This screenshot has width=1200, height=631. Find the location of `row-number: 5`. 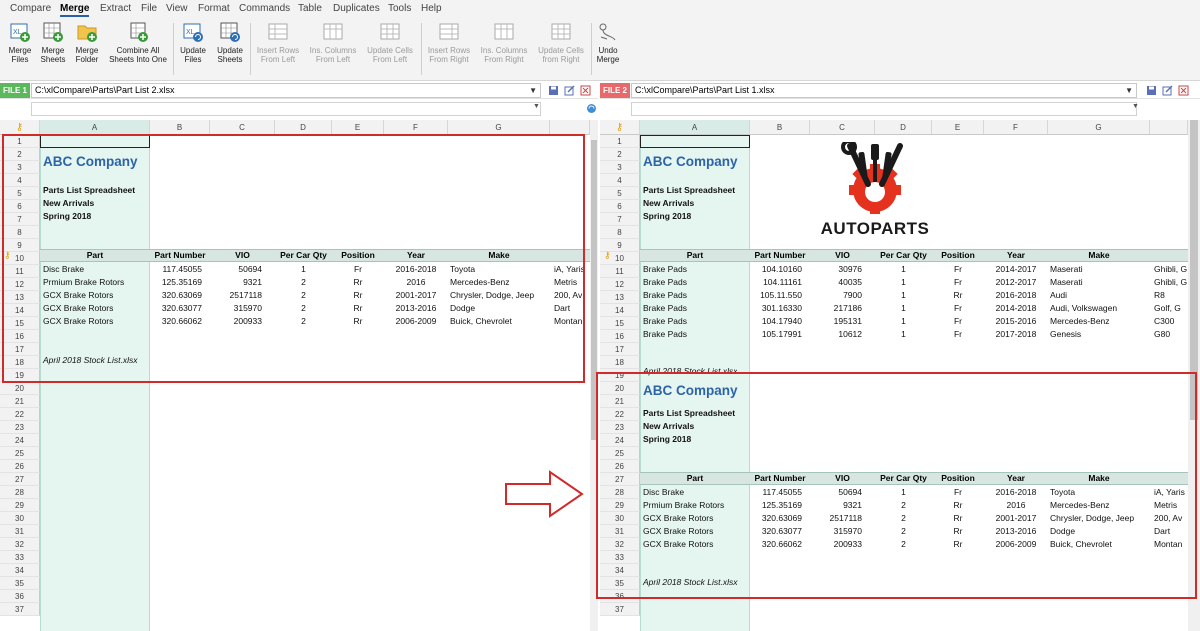

row-number: 5 is located at coordinates (620, 193).